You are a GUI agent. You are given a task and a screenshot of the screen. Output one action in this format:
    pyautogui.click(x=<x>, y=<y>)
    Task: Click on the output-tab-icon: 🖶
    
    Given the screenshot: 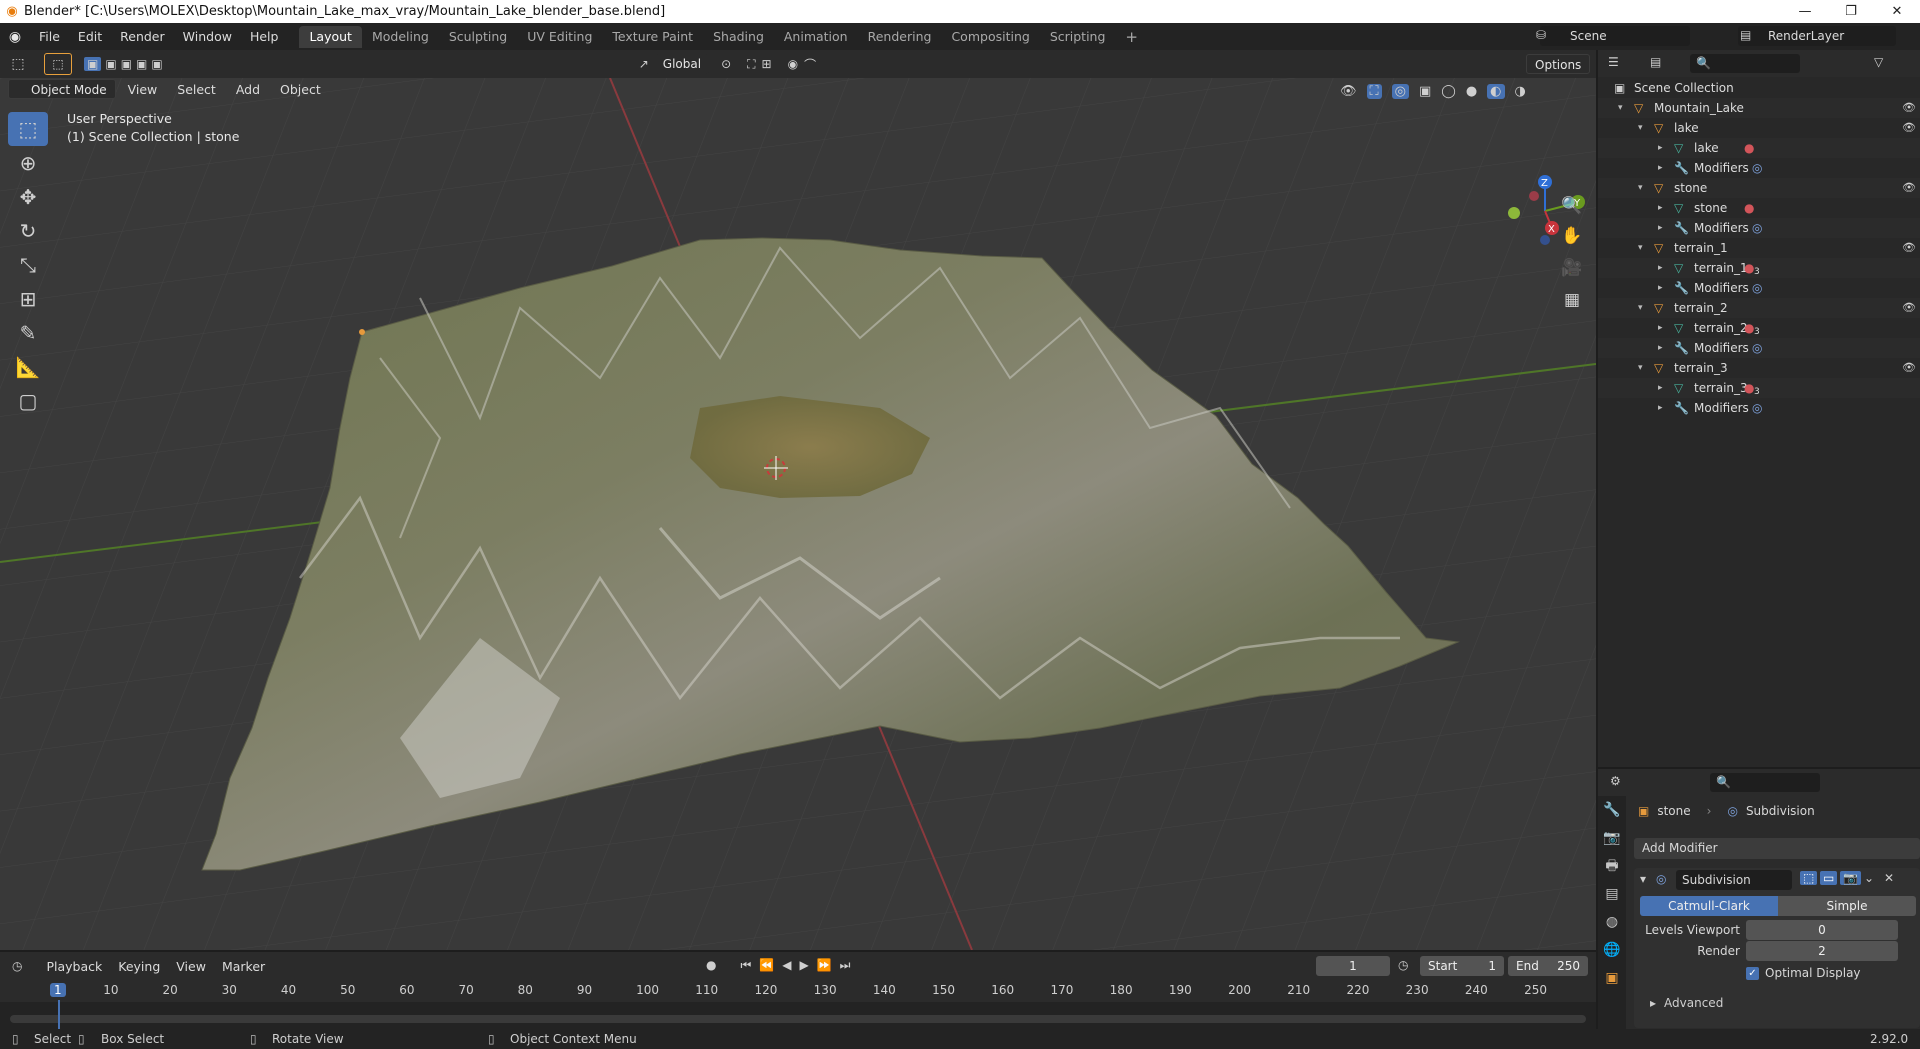 What is the action you would take?
    pyautogui.click(x=1612, y=866)
    